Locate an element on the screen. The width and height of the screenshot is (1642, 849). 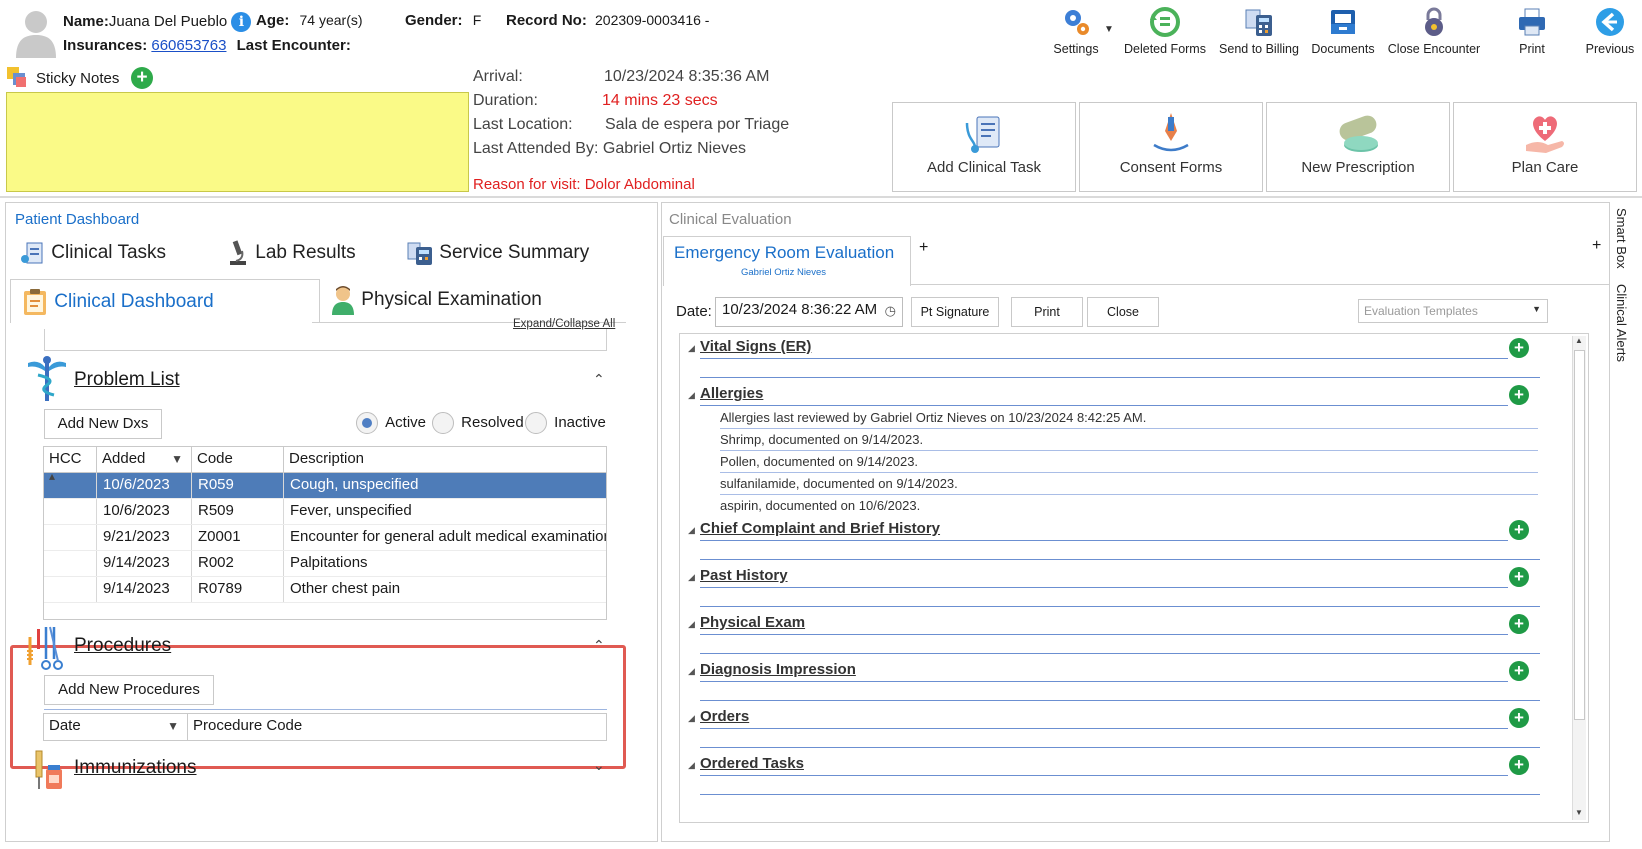
settings-dropdown-icon: ▼ is located at coordinates (1109, 29).